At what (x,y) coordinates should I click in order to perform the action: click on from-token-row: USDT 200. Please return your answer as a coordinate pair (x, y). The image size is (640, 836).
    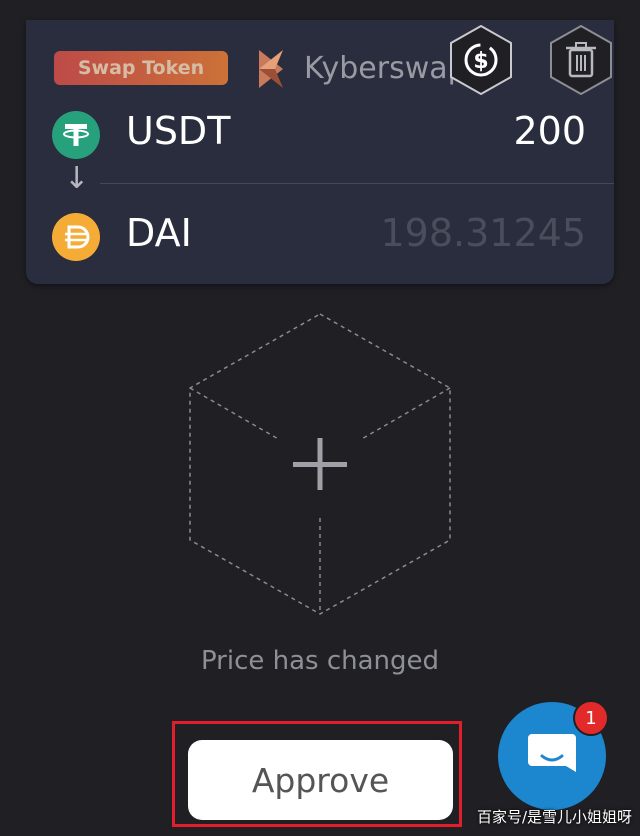
    Looking at the image, I should click on (320, 136).